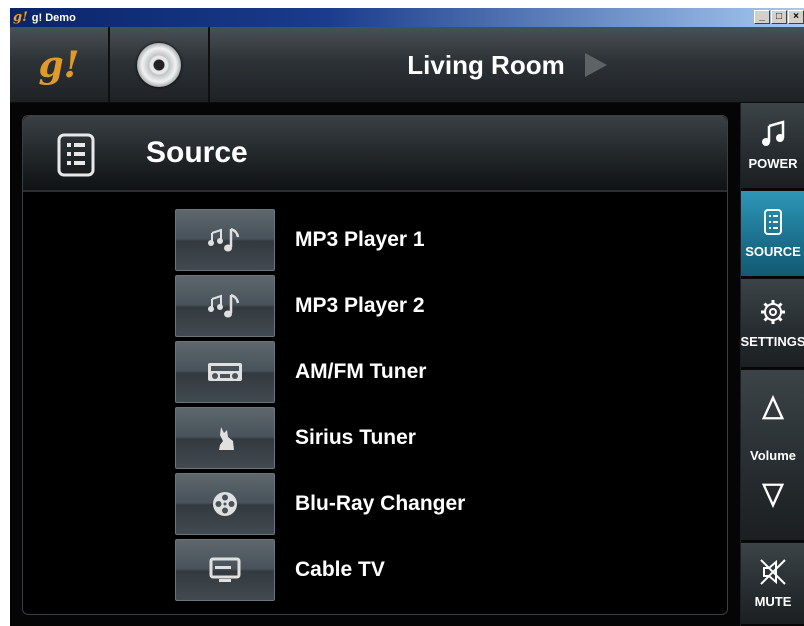 This screenshot has width=804, height=626. What do you see at coordinates (380, 503) in the screenshot?
I see `source-label: Blu-Ray Changer` at bounding box center [380, 503].